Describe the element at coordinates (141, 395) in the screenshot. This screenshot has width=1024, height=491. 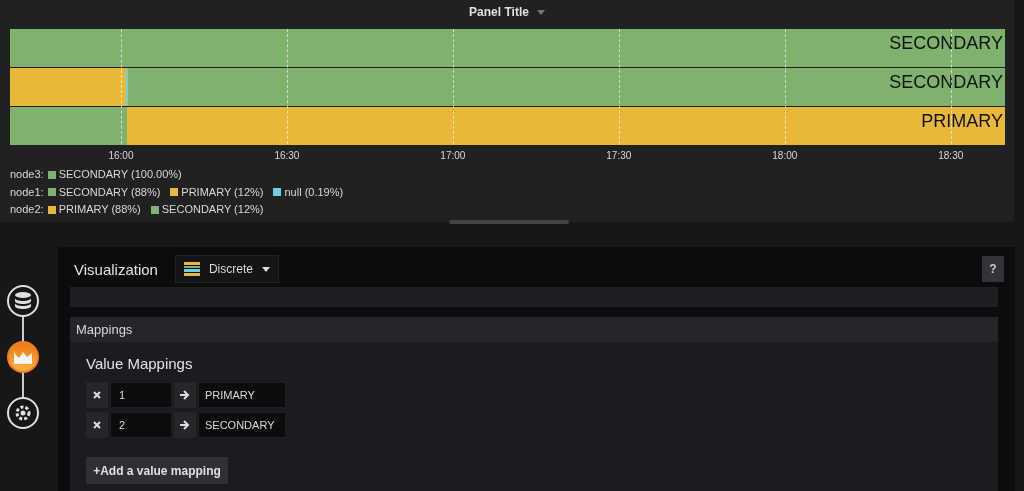
I see `value-input: 1` at that location.